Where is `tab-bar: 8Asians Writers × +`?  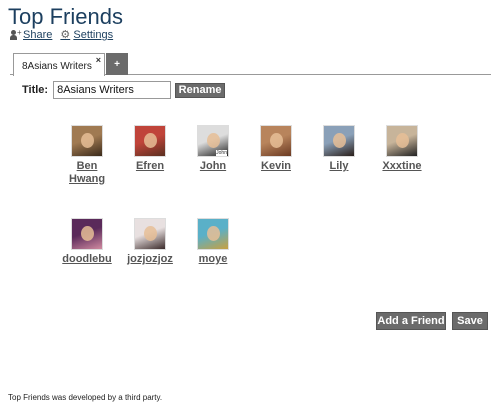 tab-bar: 8Asians Writers × + is located at coordinates (250, 64).